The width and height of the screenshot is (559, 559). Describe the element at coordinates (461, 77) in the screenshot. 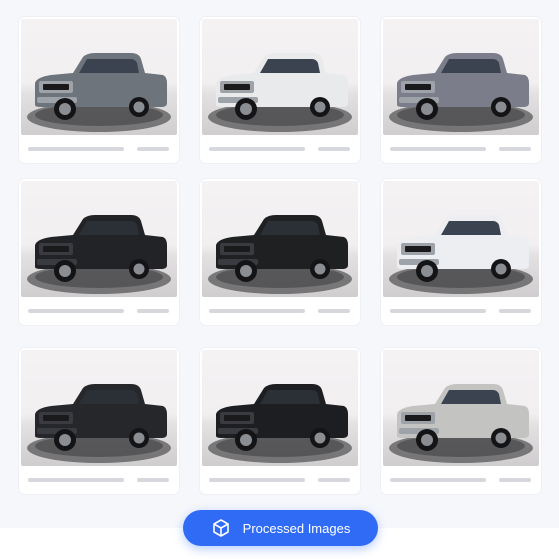

I see `gray-electric-suv-image` at that location.